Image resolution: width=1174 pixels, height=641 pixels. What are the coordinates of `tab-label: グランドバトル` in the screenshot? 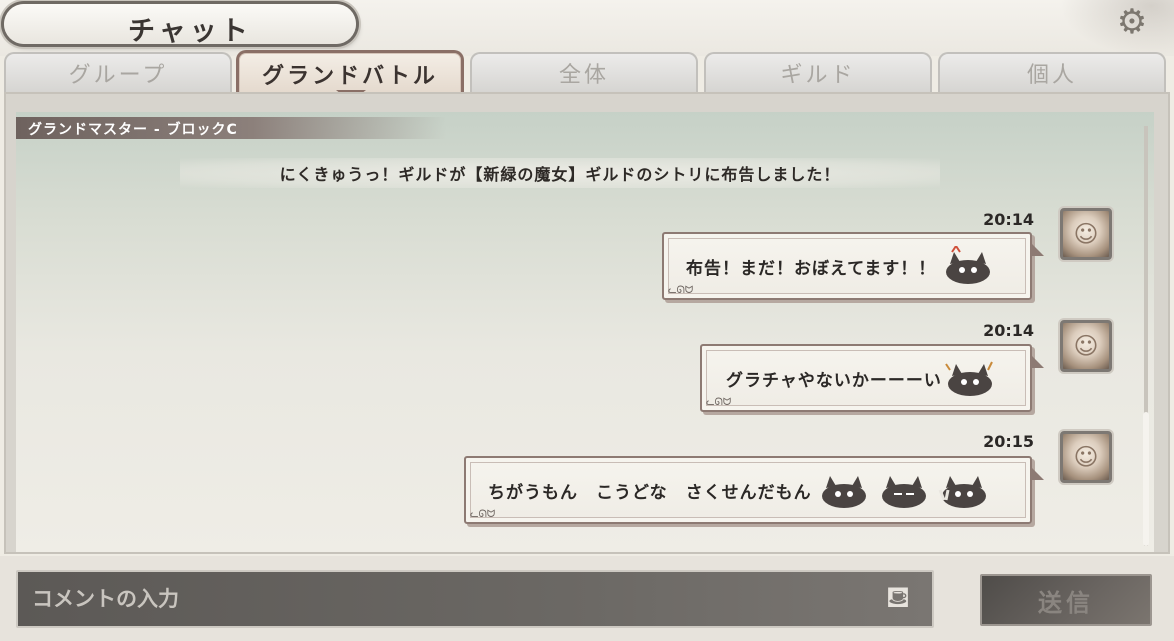 It's located at (350, 75).